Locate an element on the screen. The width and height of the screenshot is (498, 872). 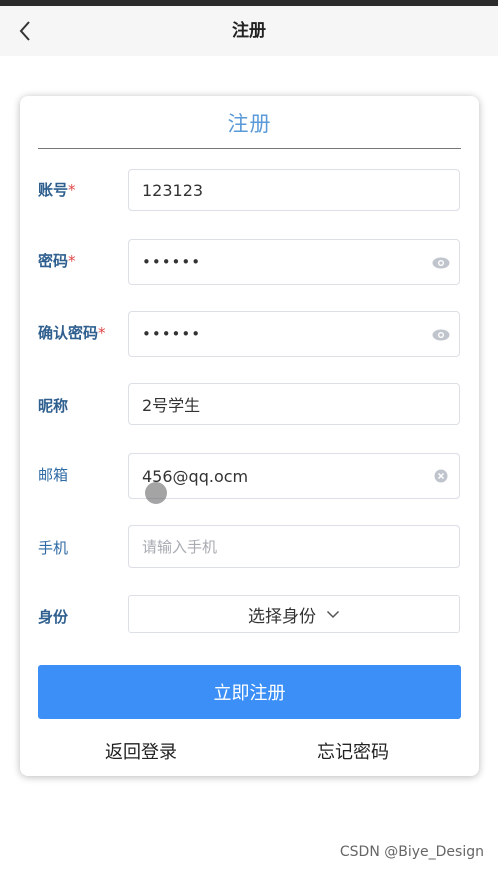
account-input is located at coordinates (294, 190).